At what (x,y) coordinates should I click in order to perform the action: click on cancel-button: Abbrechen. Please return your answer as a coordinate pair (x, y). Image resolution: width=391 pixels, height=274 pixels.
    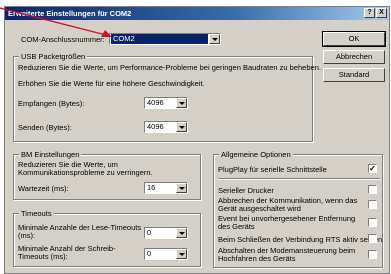
    Looking at the image, I should click on (354, 57).